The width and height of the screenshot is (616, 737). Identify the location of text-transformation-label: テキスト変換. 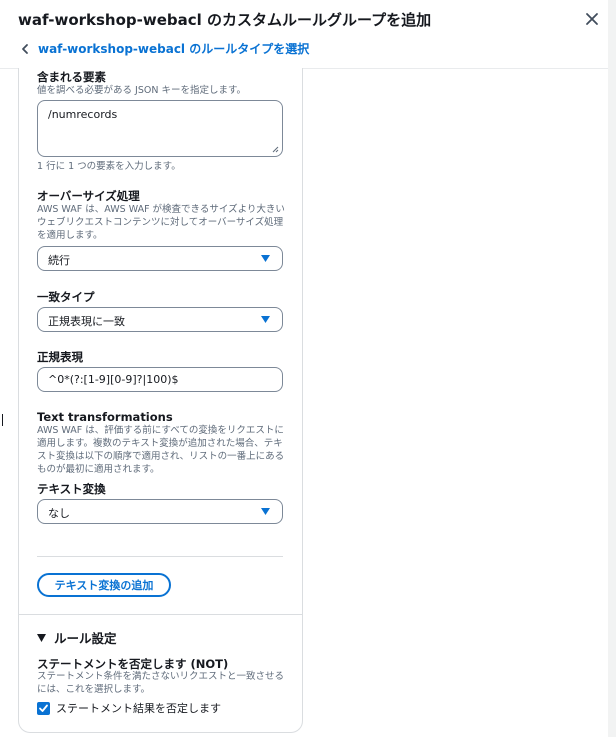
(71, 489).